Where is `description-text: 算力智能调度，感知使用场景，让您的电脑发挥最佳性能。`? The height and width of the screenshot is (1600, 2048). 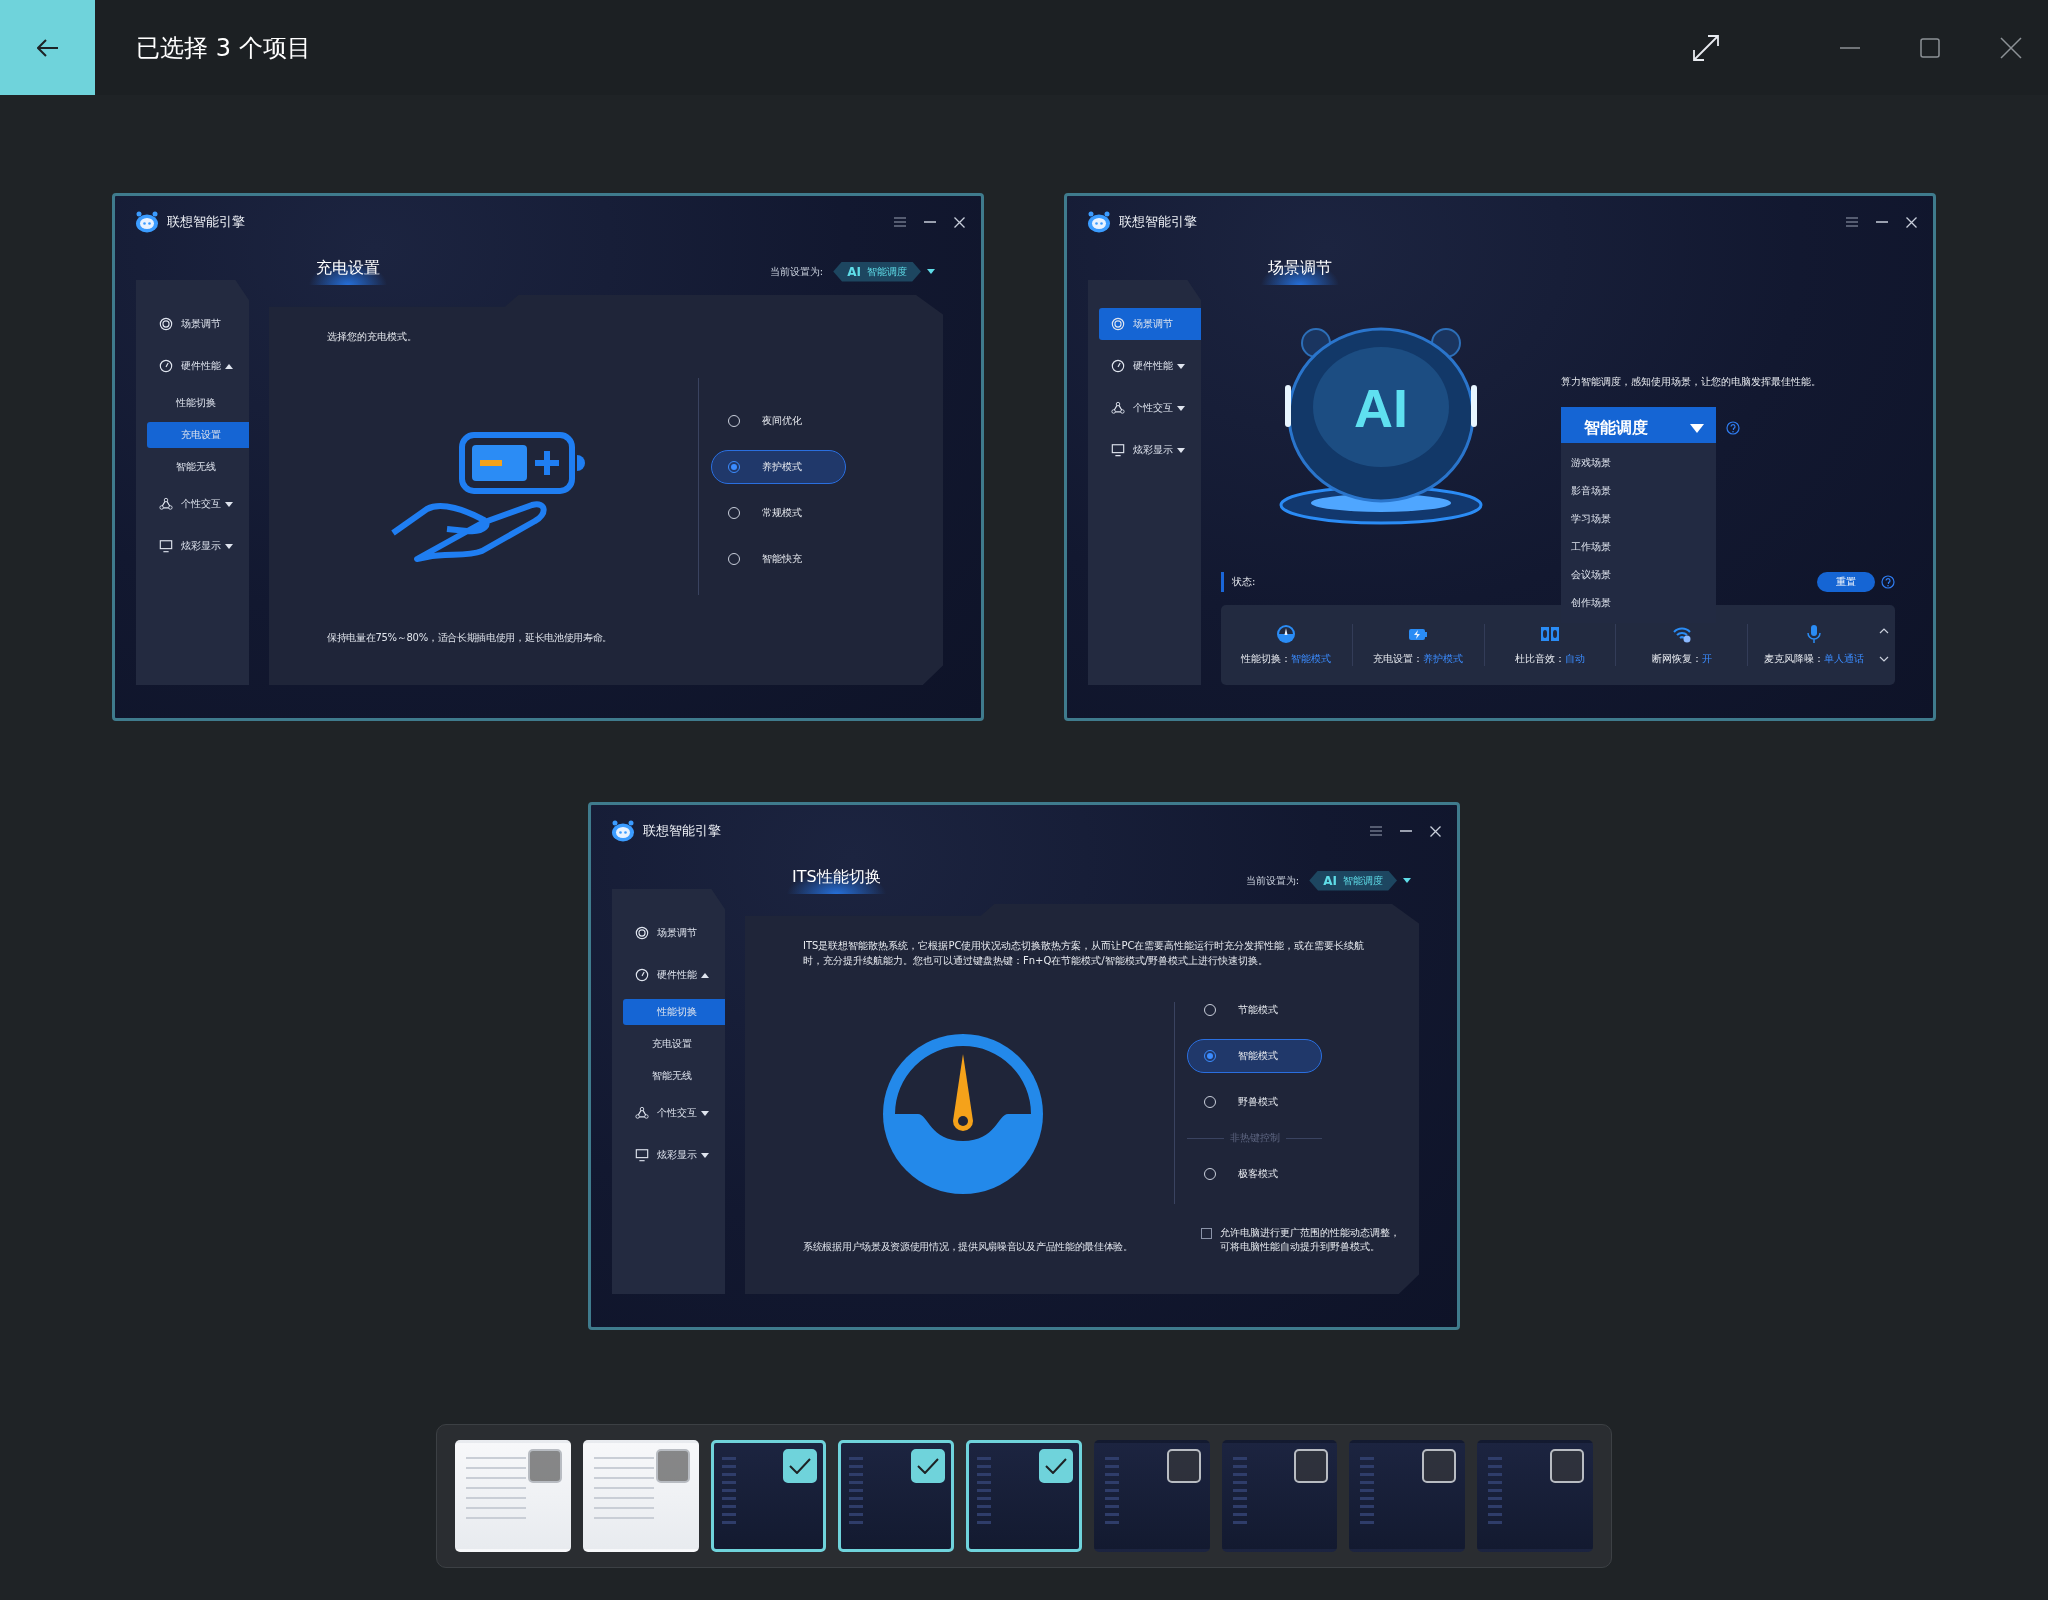 description-text: 算力智能调度，感知使用场景，让您的电脑发挥最佳性能。 is located at coordinates (1691, 382).